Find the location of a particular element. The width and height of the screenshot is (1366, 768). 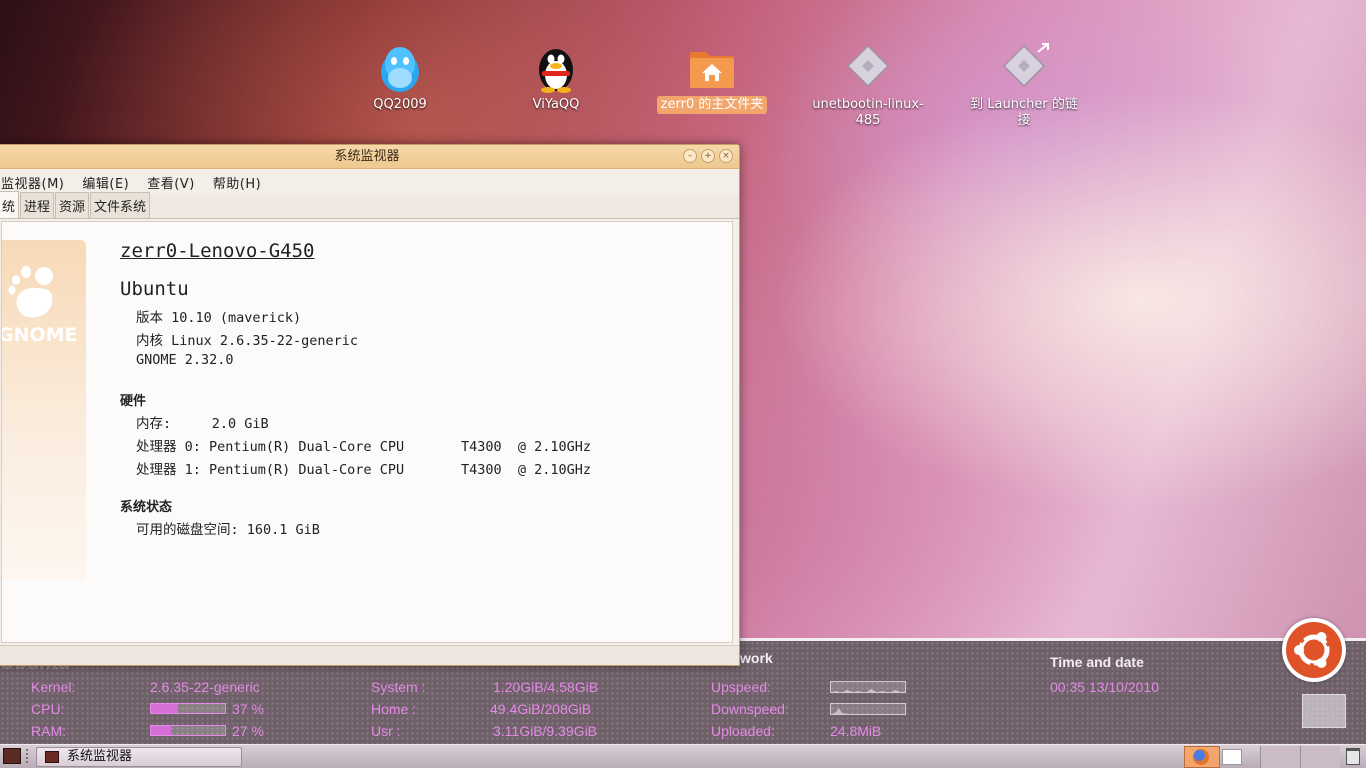

hostname: zerr0-Lenovo-G450 is located at coordinates (217, 251).